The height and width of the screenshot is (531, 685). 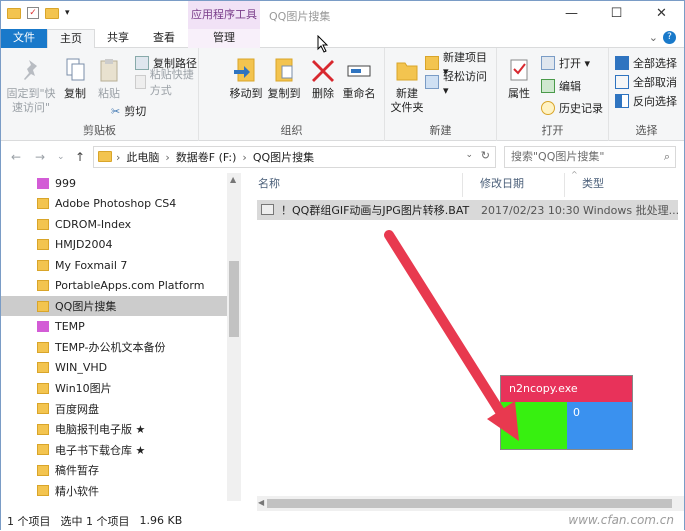 What do you see at coordinates (561, 86) in the screenshot?
I see `edit-button: 编辑` at bounding box center [561, 86].